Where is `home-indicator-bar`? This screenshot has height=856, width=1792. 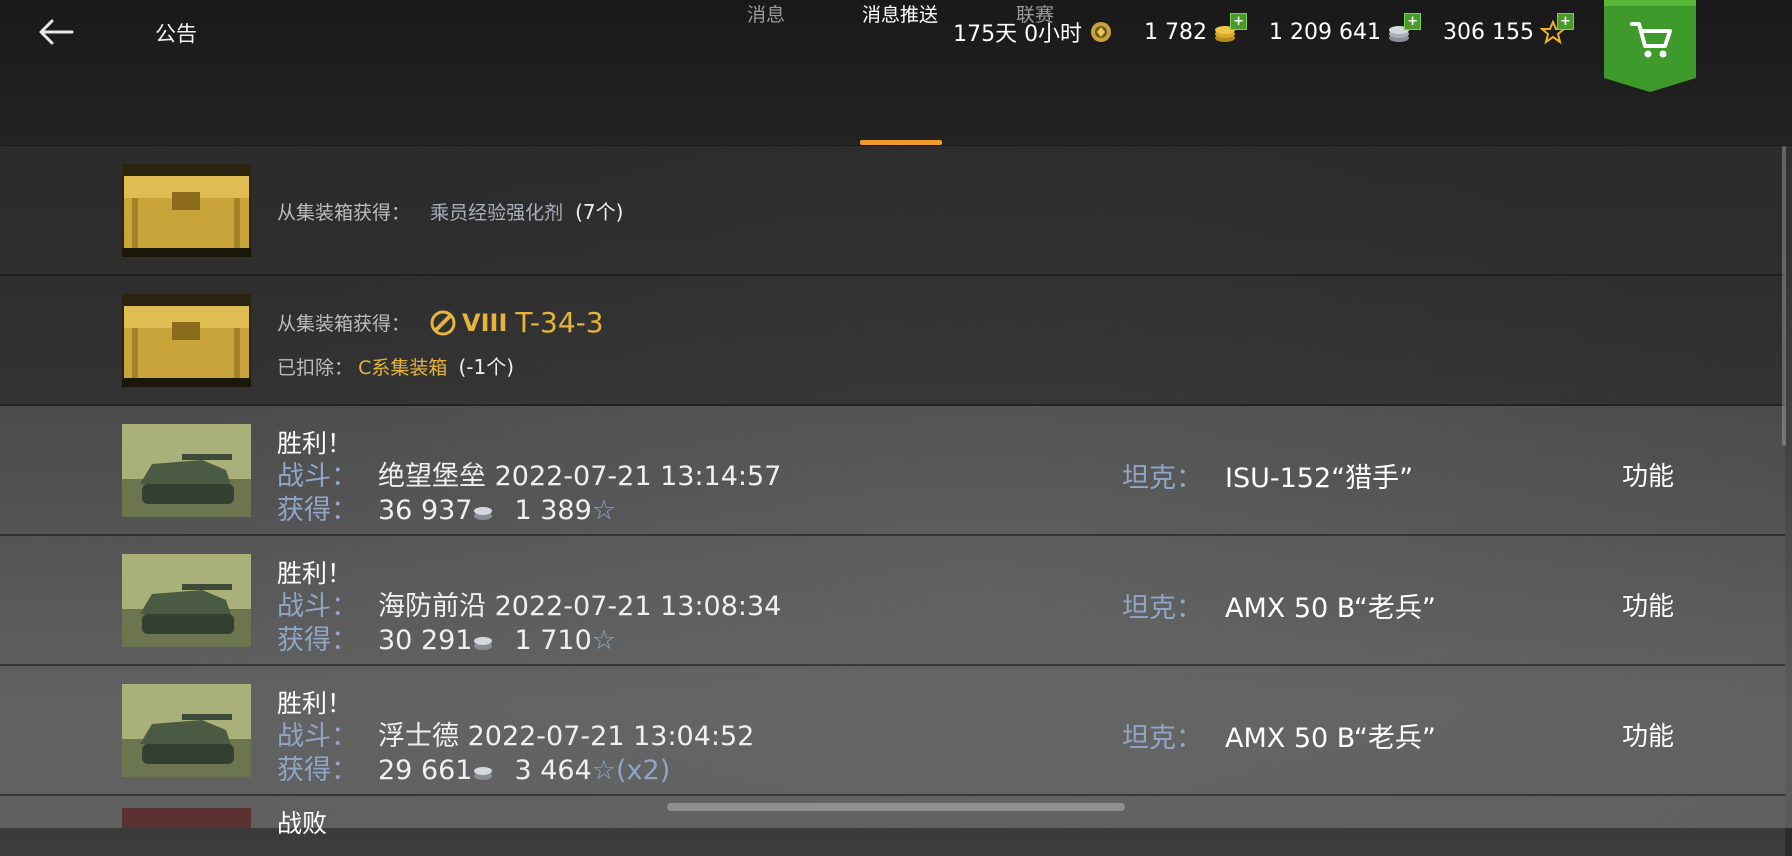
home-indicator-bar is located at coordinates (896, 807).